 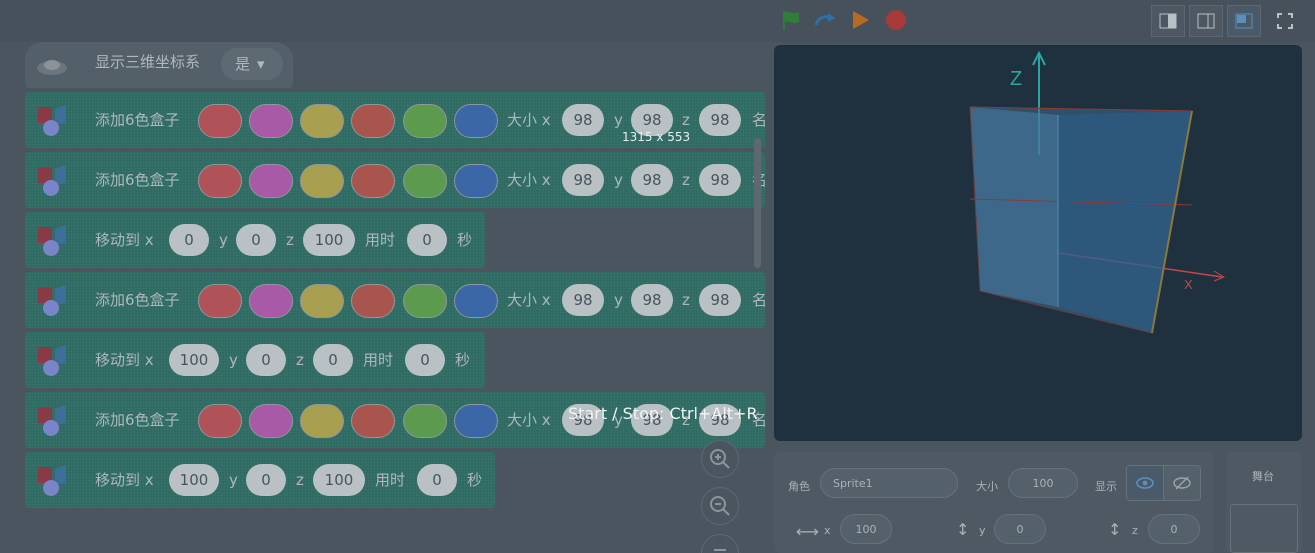 I want to click on value: 100, so click(x=329, y=240).